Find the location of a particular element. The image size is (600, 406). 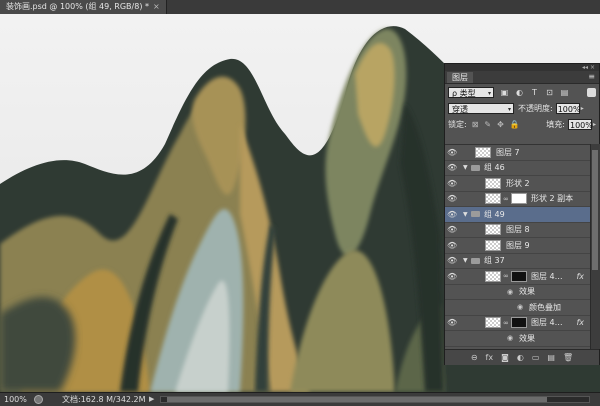

layer-row: ◉ 效果 is located at coordinates (517, 293).